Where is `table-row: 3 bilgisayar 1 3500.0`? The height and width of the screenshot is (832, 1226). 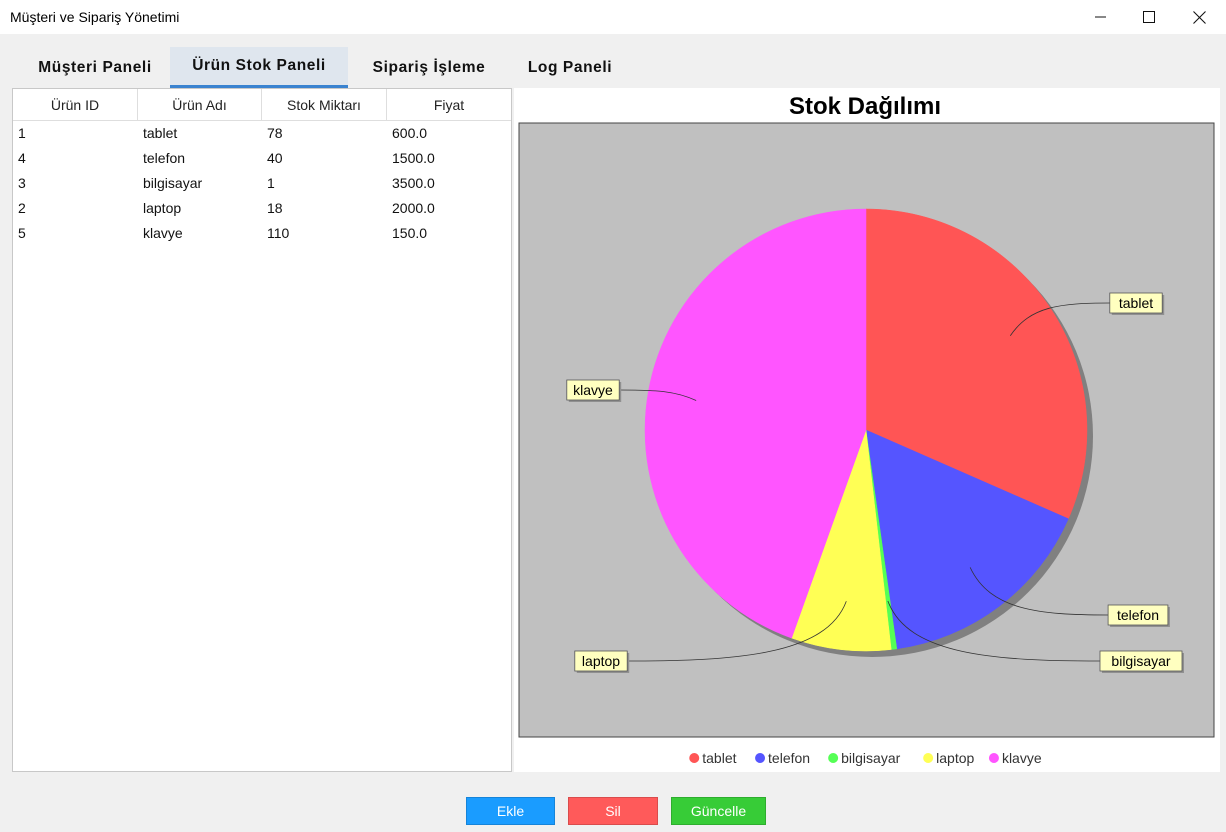 table-row: 3 bilgisayar 1 3500.0 is located at coordinates (262, 183).